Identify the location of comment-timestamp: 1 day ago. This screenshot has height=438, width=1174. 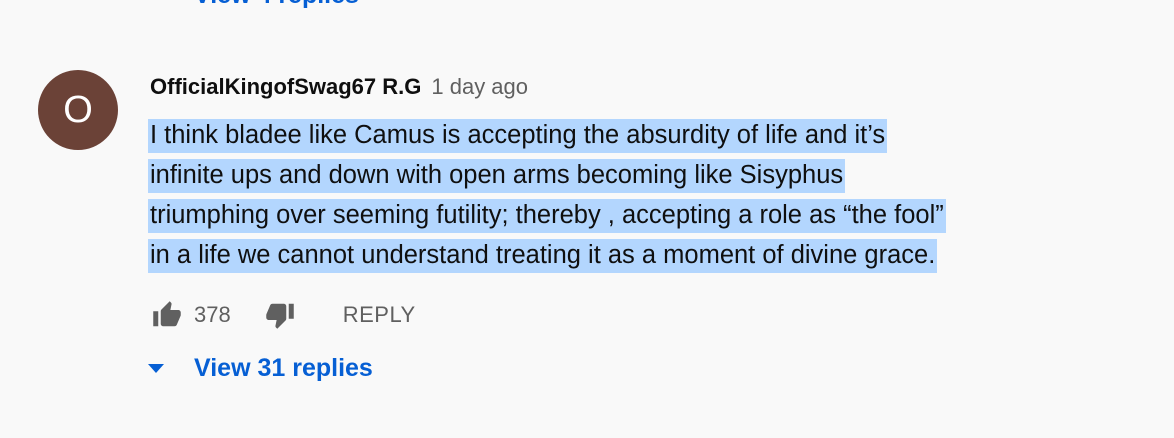
(479, 87).